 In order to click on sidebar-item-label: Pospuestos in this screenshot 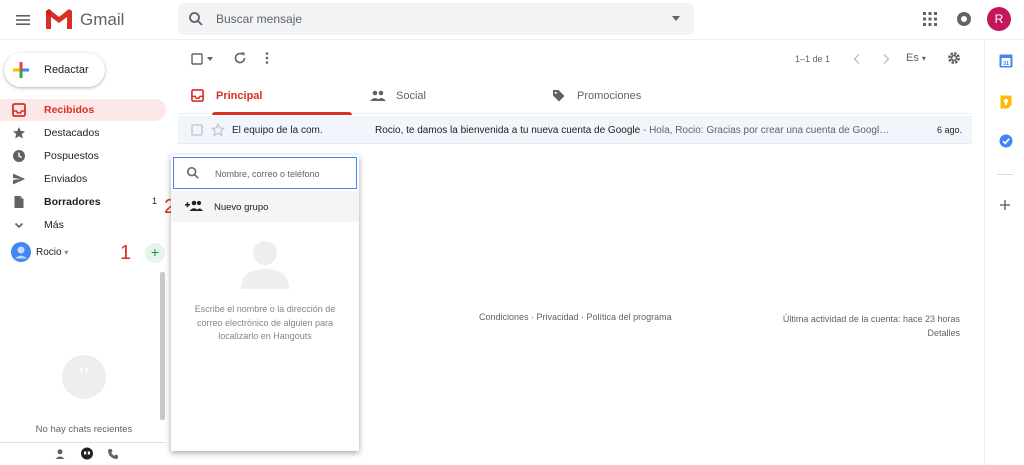, I will do `click(71, 156)`.